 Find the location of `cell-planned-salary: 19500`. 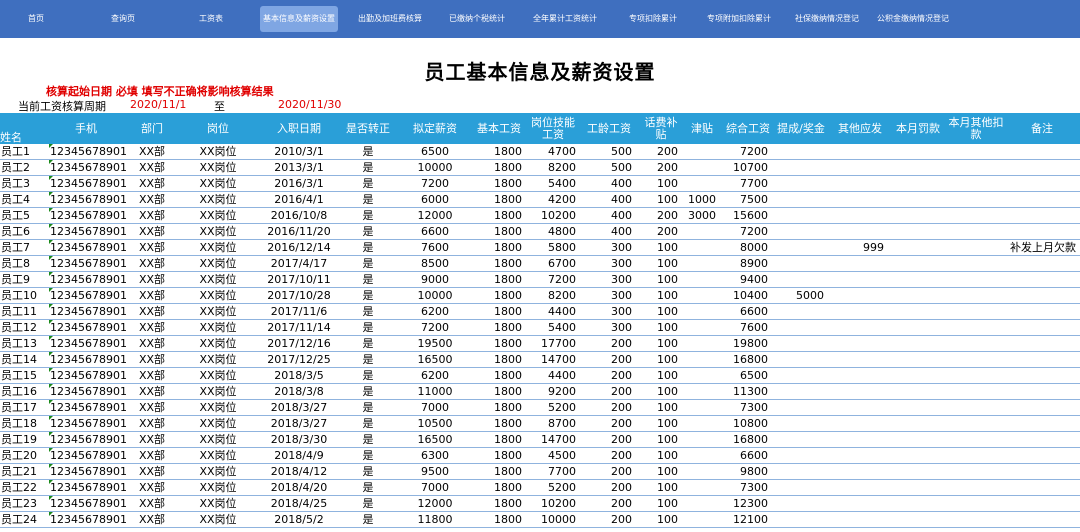

cell-planned-salary: 19500 is located at coordinates (435, 343).